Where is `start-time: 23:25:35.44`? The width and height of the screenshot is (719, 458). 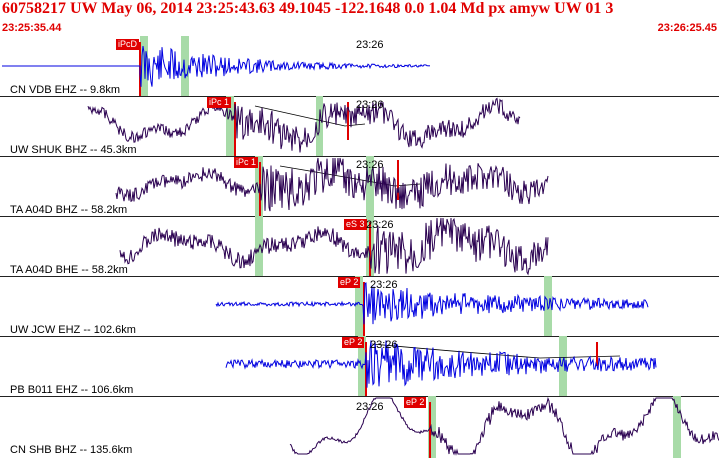
start-time: 23:25:35.44 is located at coordinates (32, 28).